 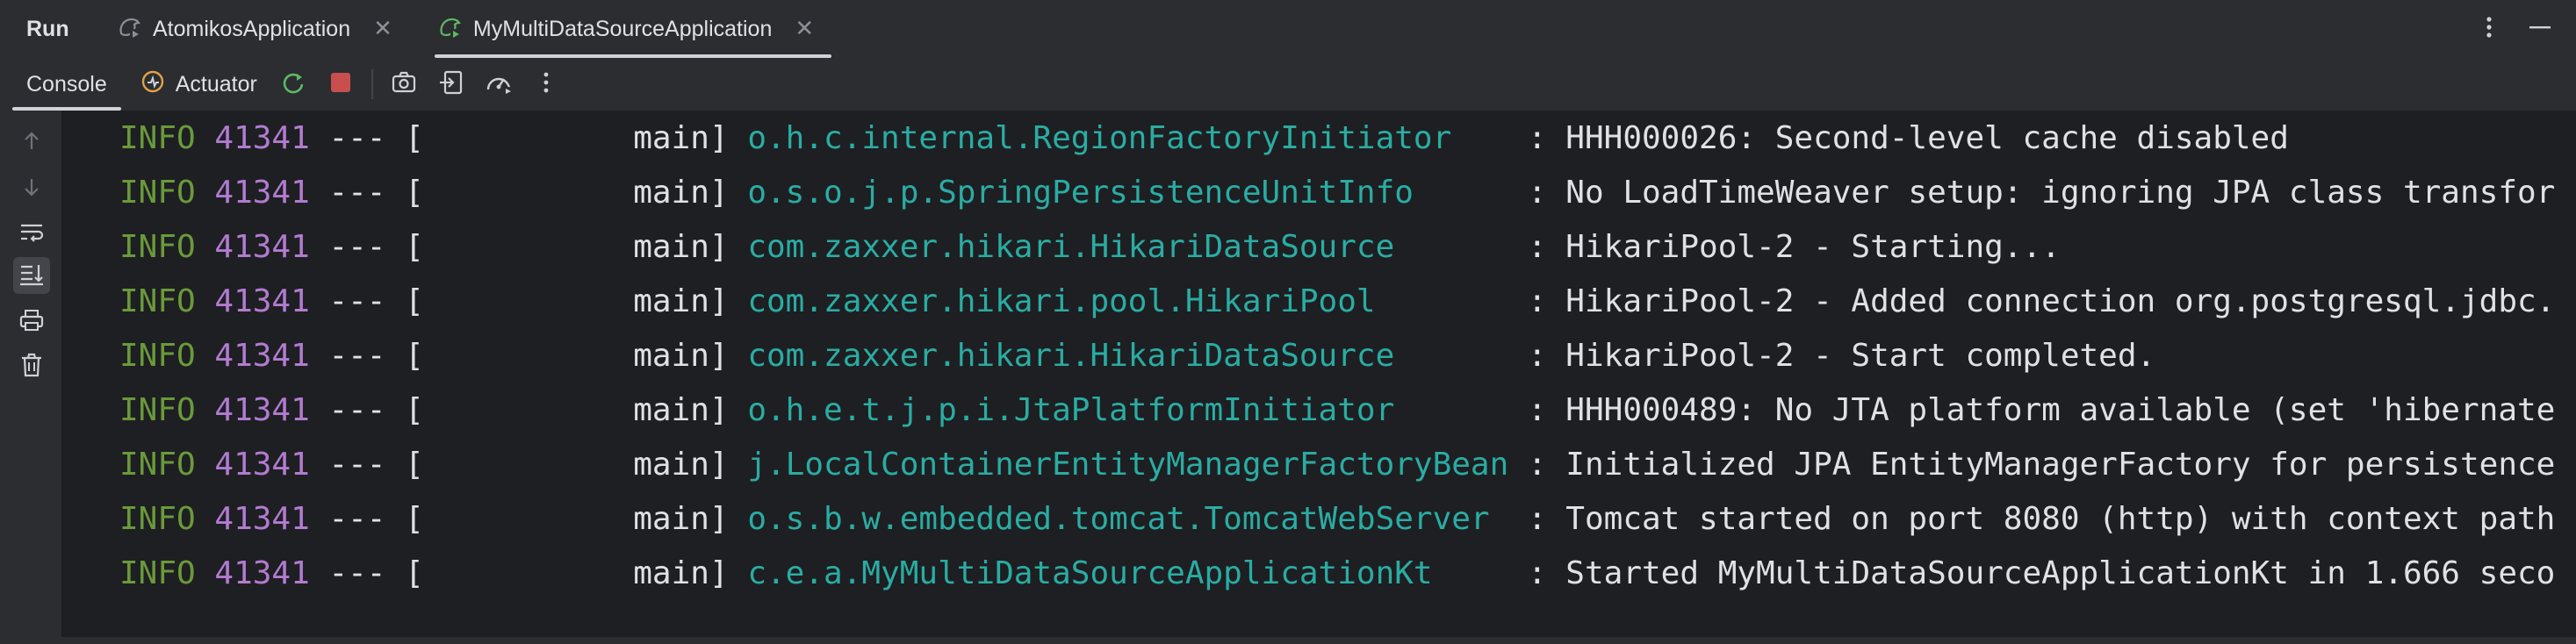 I want to click on screenshot-button, so click(x=404, y=84).